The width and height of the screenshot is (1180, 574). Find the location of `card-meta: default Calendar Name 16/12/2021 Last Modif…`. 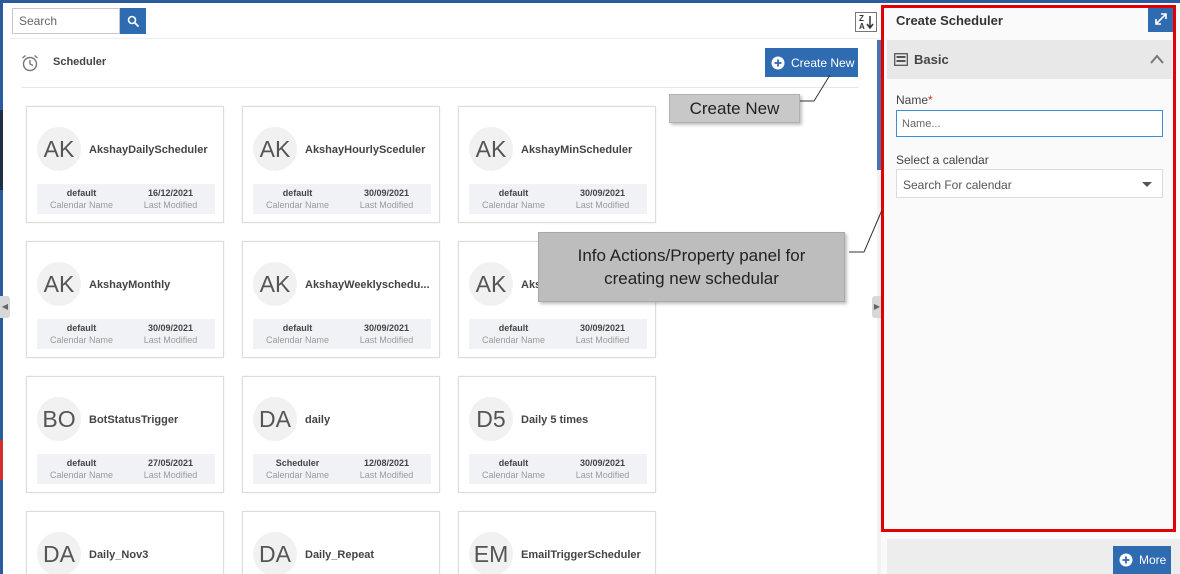

card-meta: default Calendar Name 16/12/2021 Last Modif… is located at coordinates (126, 199).